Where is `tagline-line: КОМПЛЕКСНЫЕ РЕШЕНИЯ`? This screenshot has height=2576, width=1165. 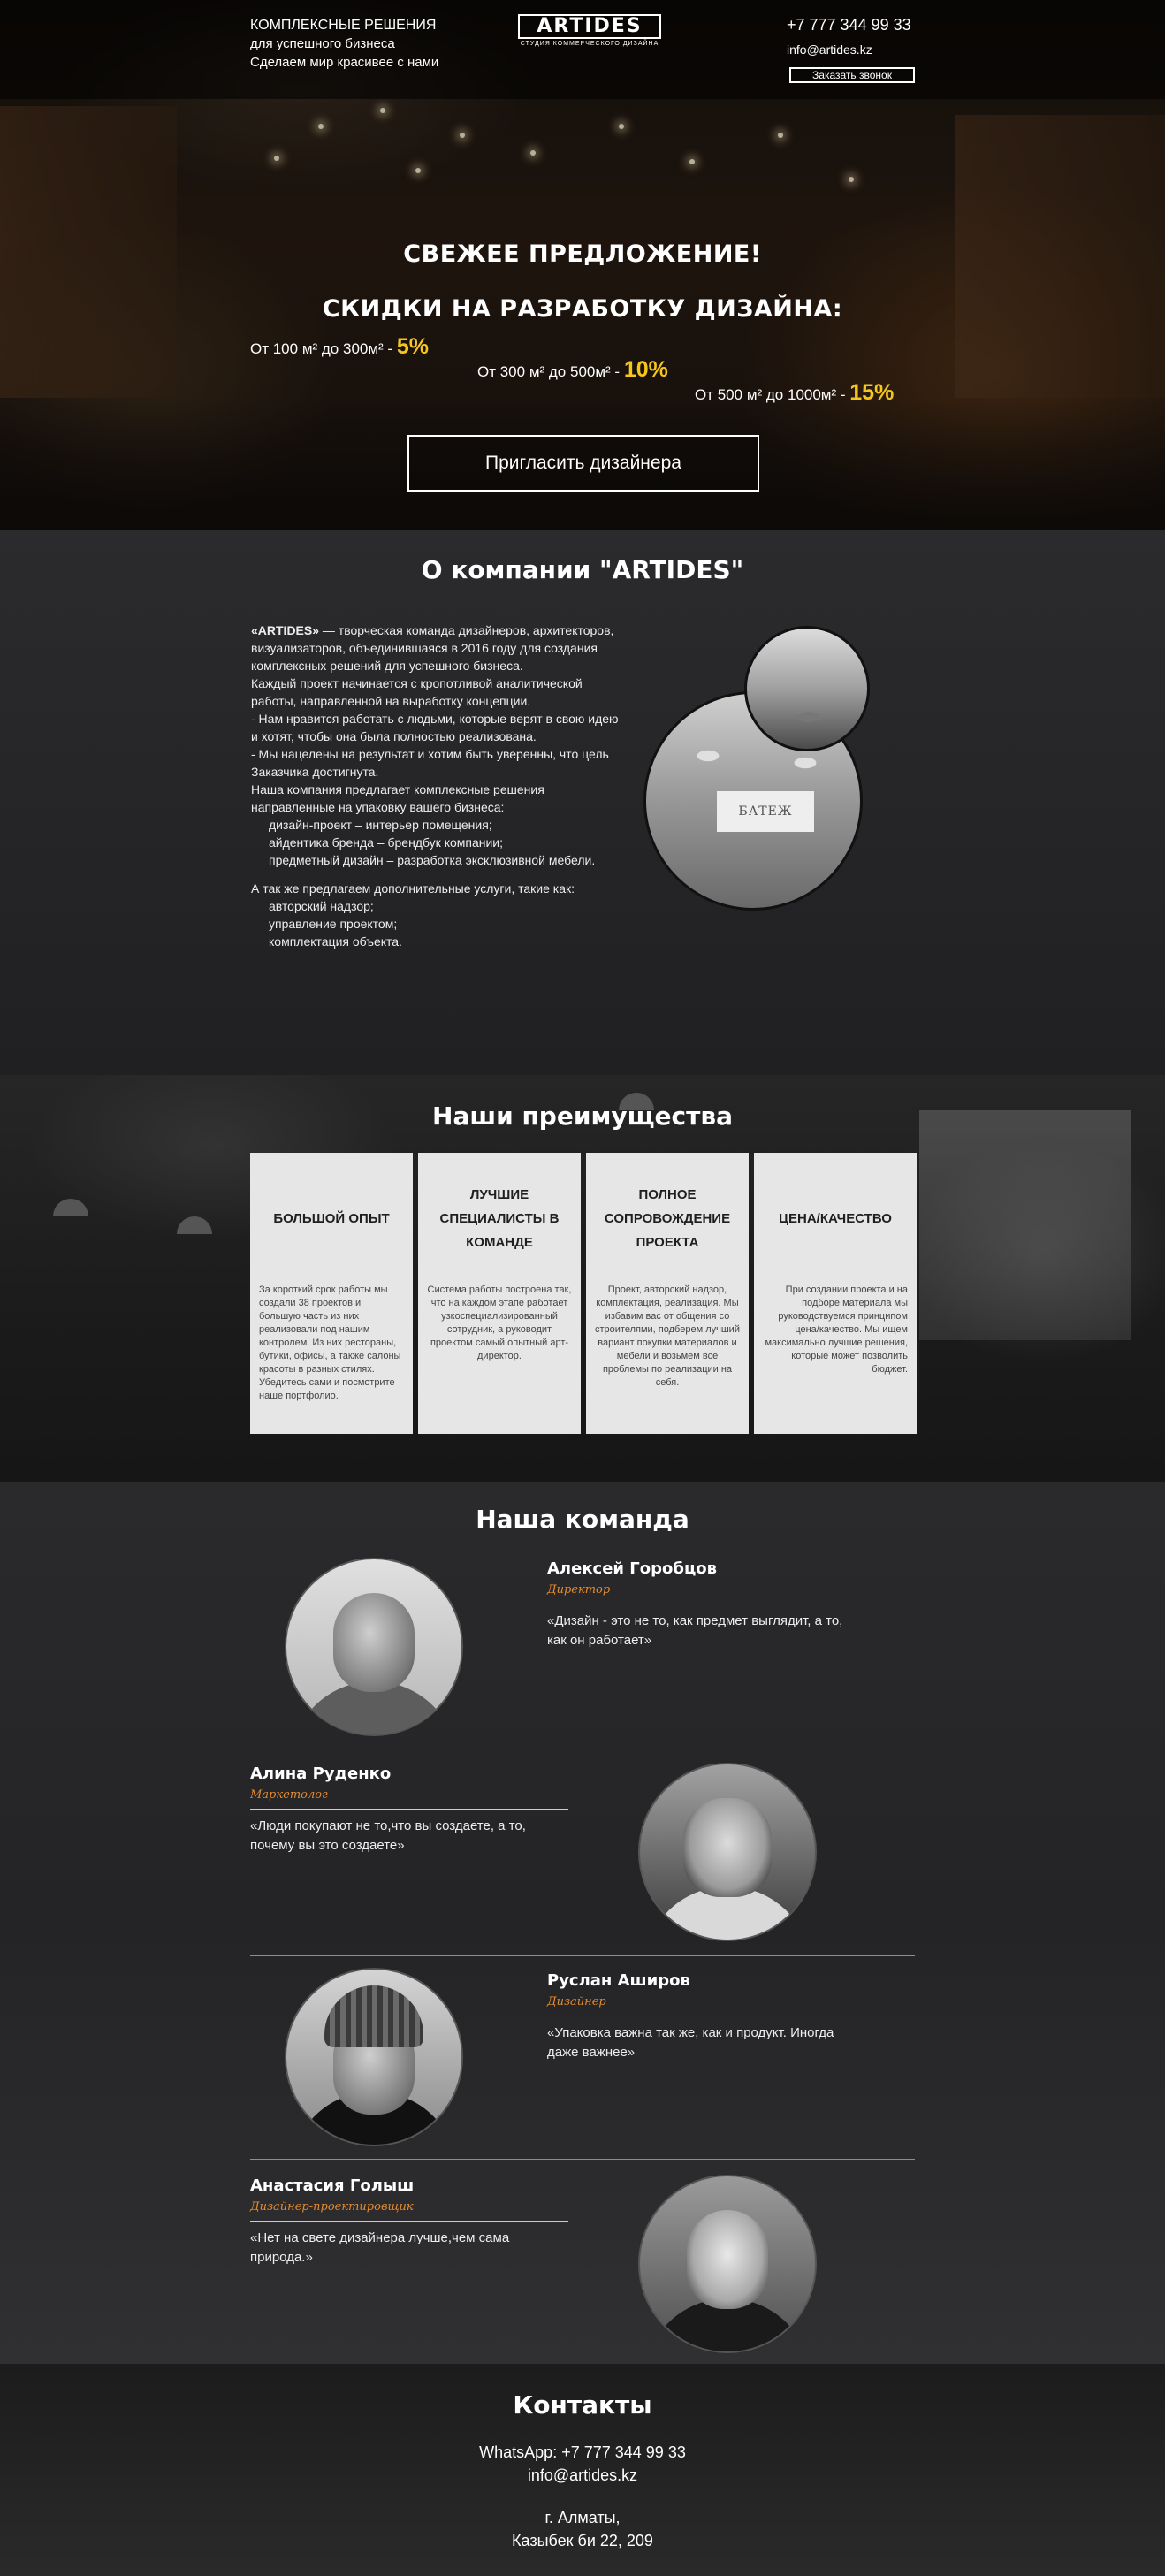
tagline-line: КОМПЛЕКСНЫЕ РЕШЕНИЯ is located at coordinates (343, 25).